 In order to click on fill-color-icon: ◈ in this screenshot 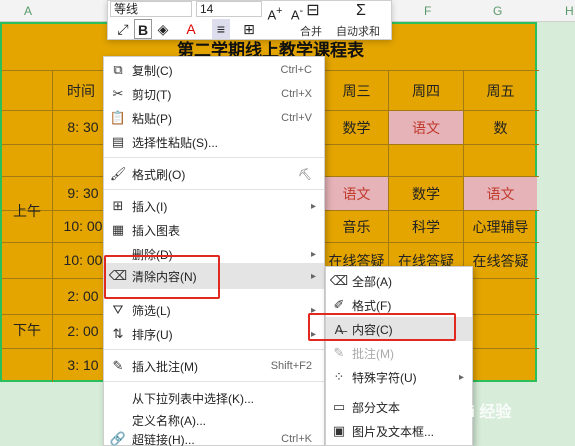, I will do `click(163, 29)`.